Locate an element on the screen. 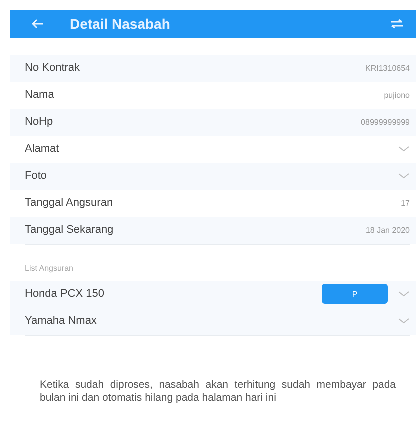  swap-icon is located at coordinates (397, 24).